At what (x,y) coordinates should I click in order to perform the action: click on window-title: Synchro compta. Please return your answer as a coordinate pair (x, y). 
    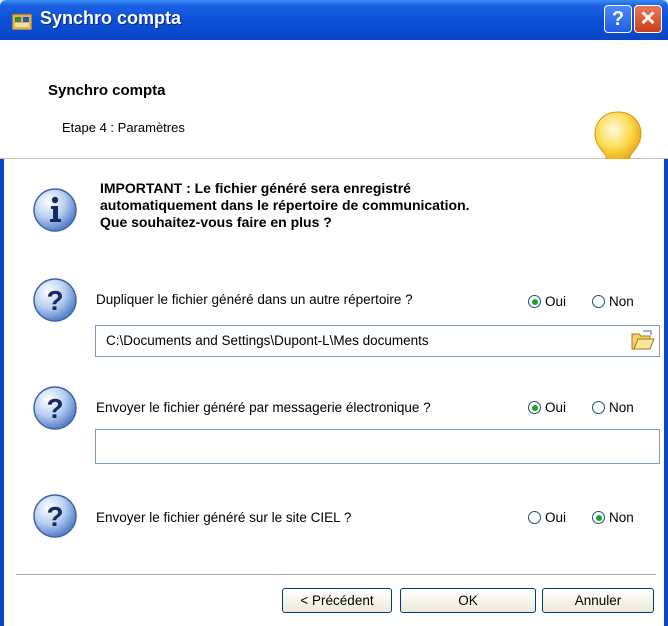
    Looking at the image, I should click on (111, 18).